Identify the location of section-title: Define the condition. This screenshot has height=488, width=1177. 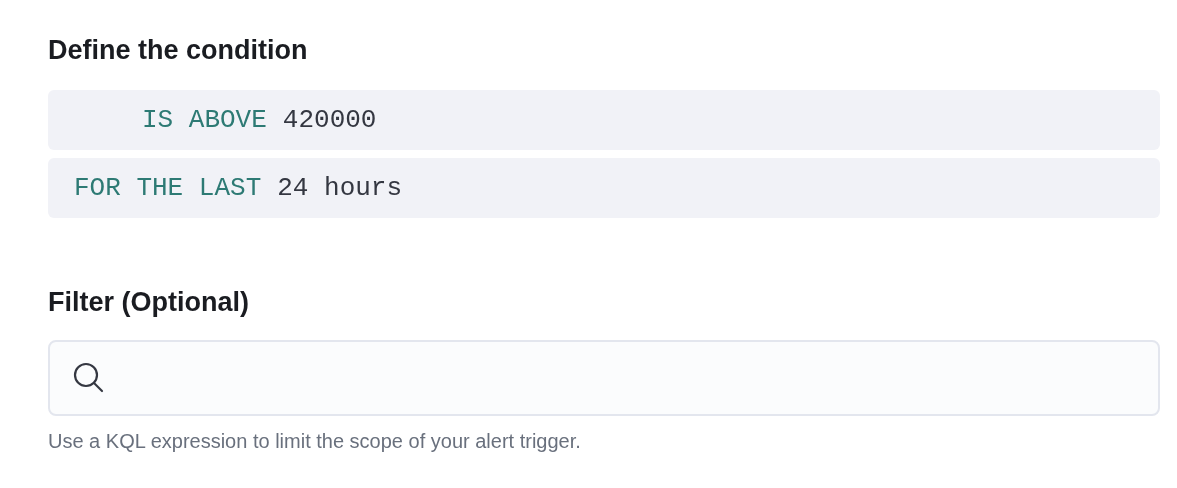
(178, 50).